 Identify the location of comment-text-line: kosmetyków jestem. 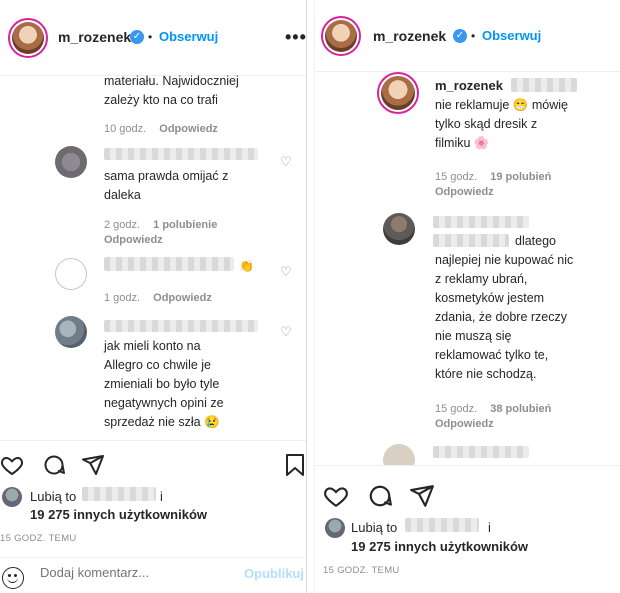
(490, 298).